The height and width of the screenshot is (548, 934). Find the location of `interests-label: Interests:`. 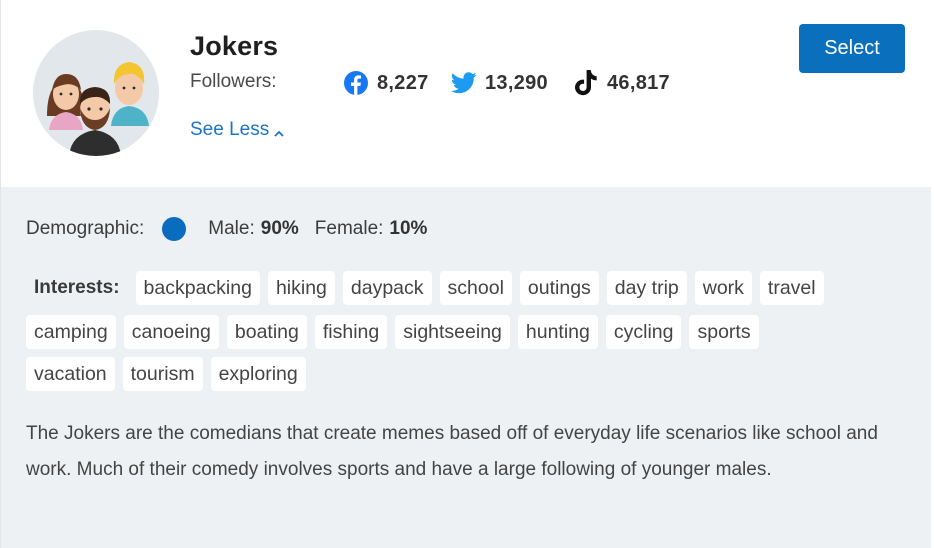

interests-label: Interests: is located at coordinates (77, 287).